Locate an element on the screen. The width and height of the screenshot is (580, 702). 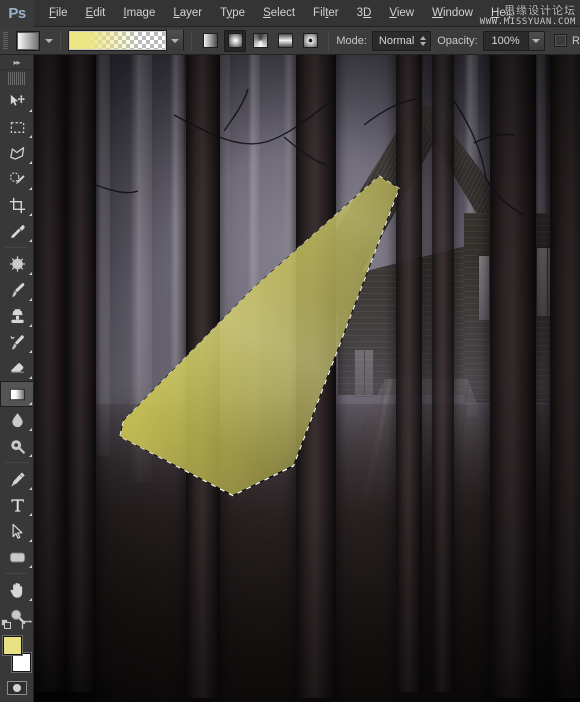
marquee-icon is located at coordinates (17, 127).